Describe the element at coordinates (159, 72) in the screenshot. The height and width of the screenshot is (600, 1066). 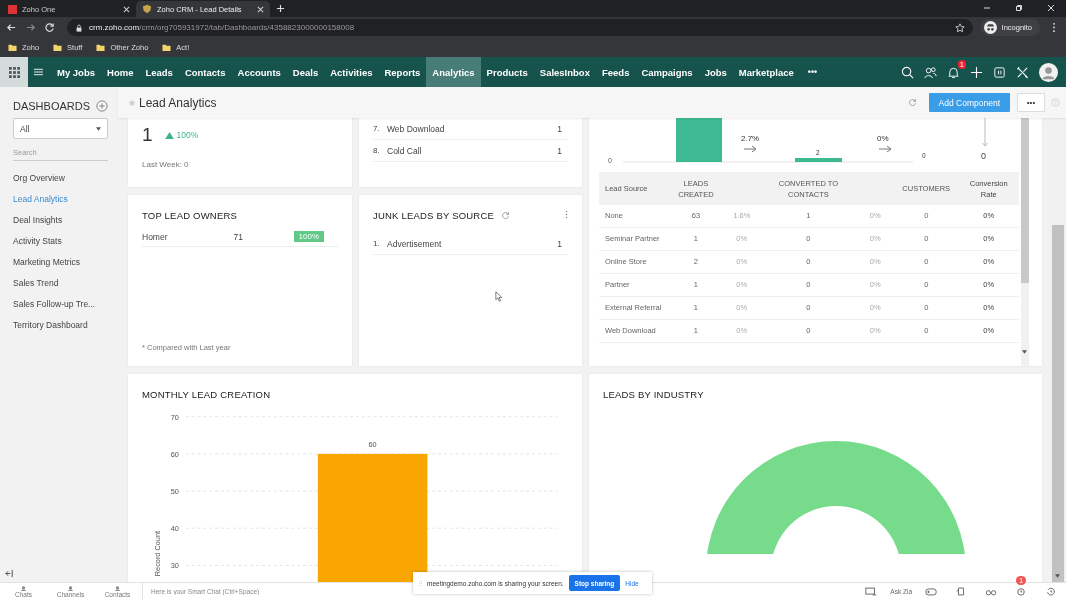
I see `nav-tab: Leads` at that location.